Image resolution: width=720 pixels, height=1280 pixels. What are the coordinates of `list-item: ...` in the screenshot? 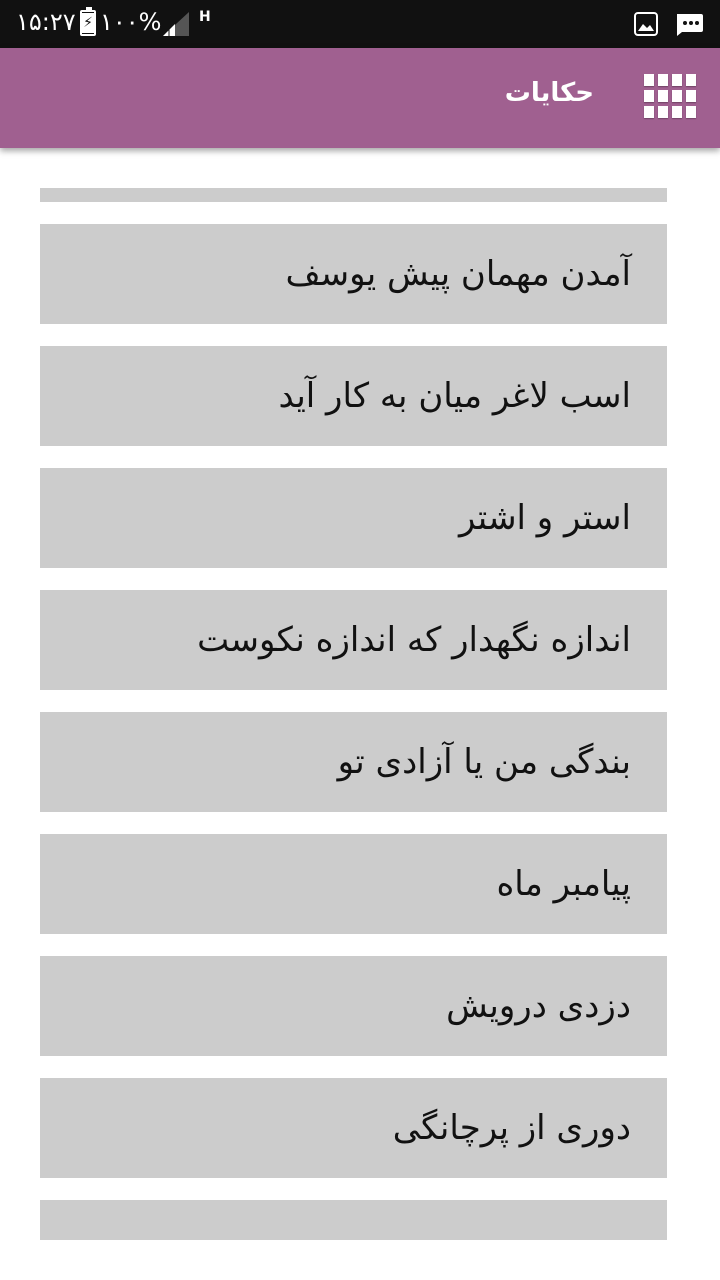 It's located at (353, 1220).